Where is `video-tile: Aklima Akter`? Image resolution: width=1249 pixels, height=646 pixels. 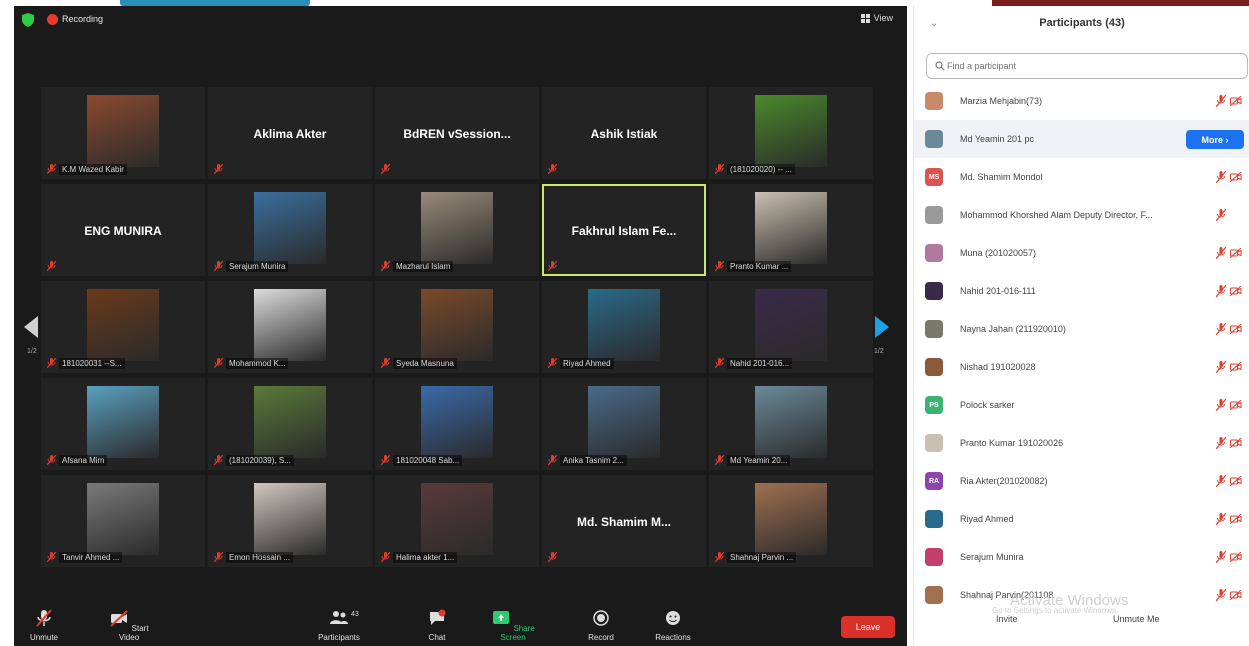
video-tile: Aklima Akter is located at coordinates (290, 133).